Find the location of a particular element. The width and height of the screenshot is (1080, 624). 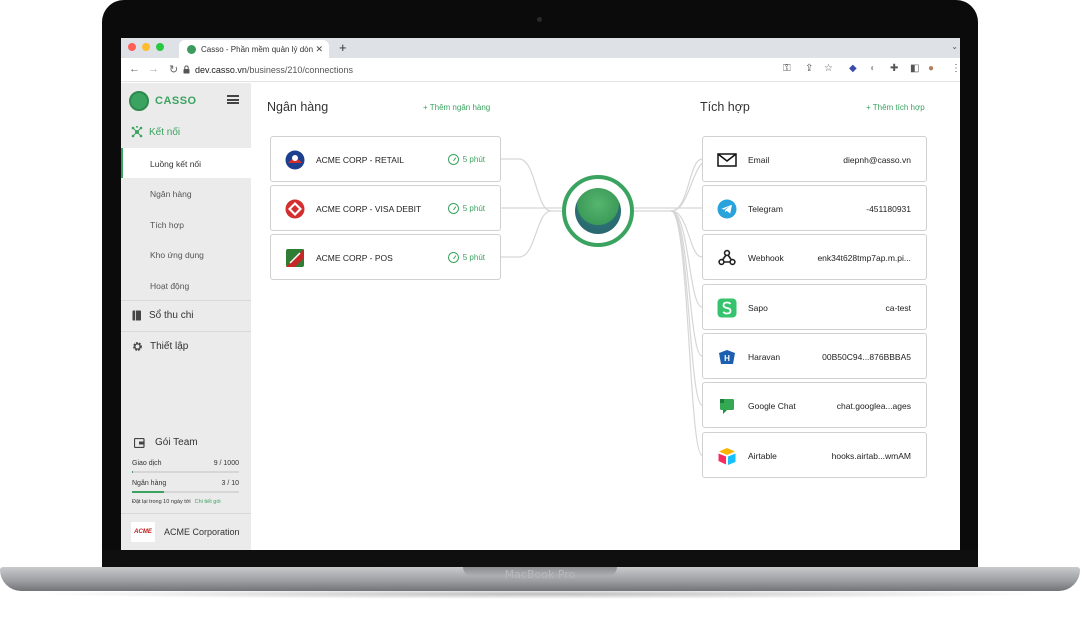

google-chat-icon is located at coordinates (727, 406).